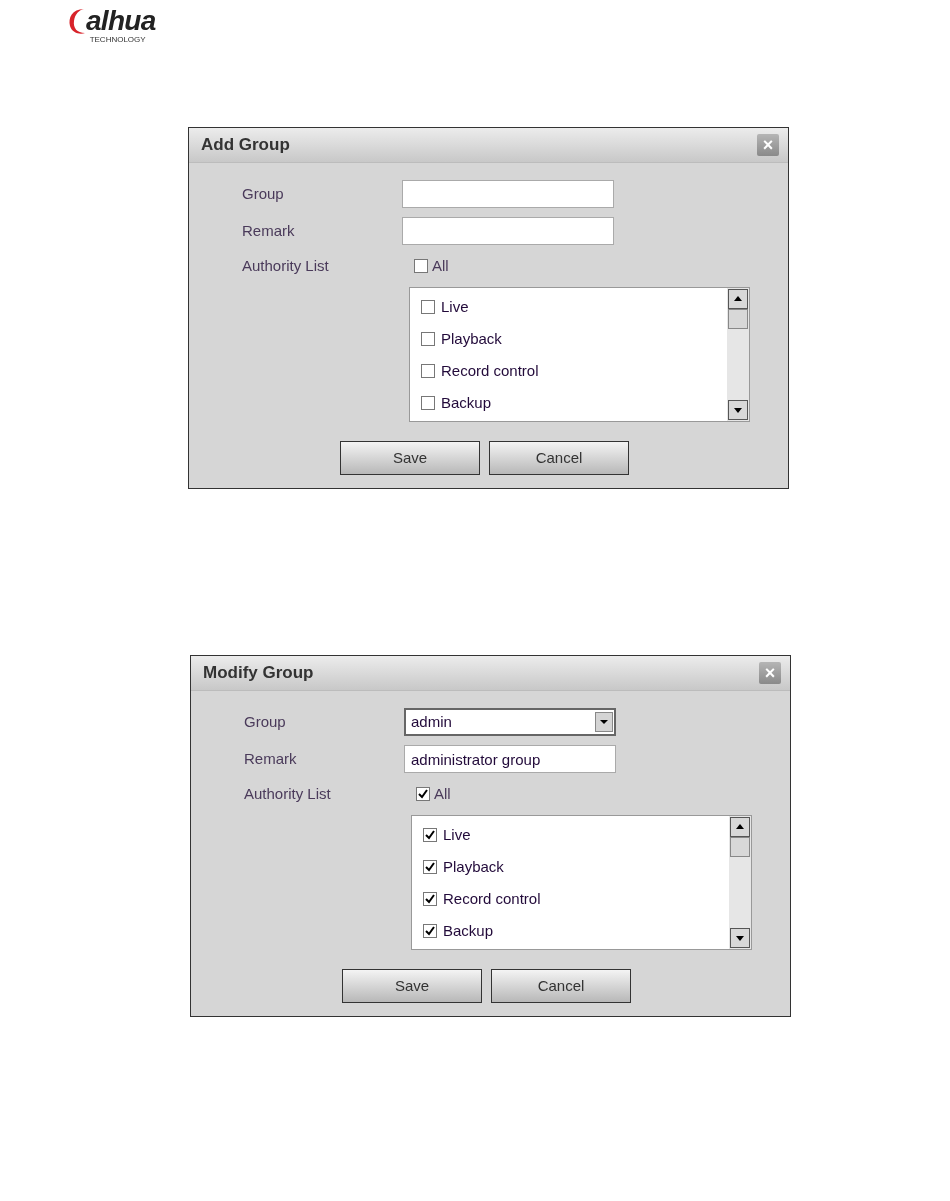 The image size is (950, 1201). What do you see at coordinates (510, 759) in the screenshot?
I see `text-field: administrator group` at bounding box center [510, 759].